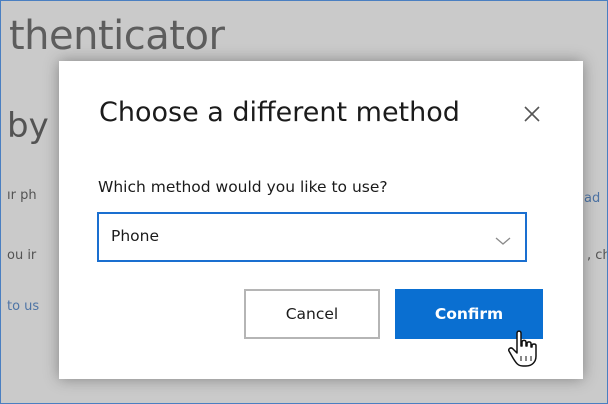 This screenshot has width=608, height=404. What do you see at coordinates (503, 240) in the screenshot?
I see `chevron-down-icon` at bounding box center [503, 240].